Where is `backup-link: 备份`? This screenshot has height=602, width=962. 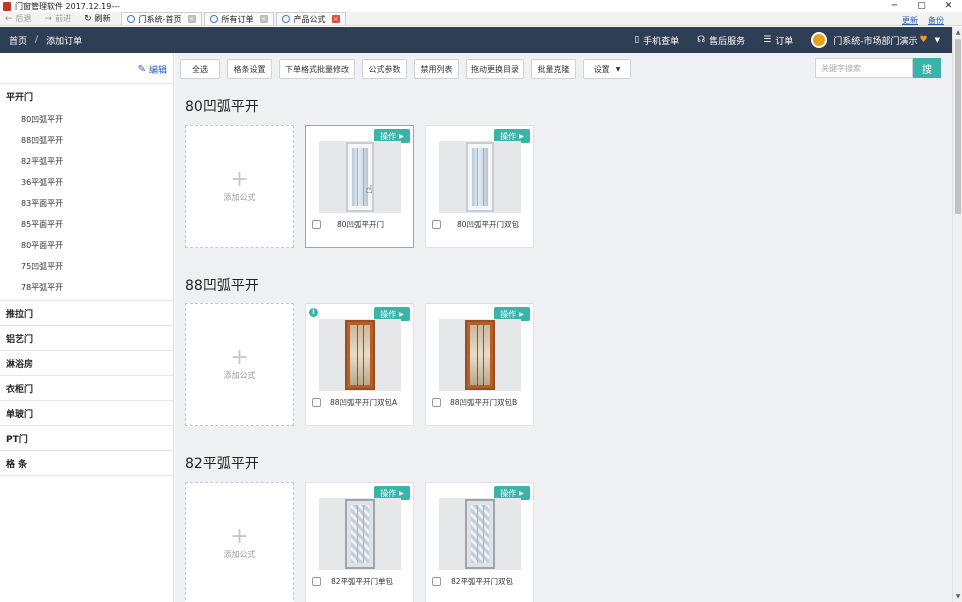
backup-link: 备份 is located at coordinates (936, 20).